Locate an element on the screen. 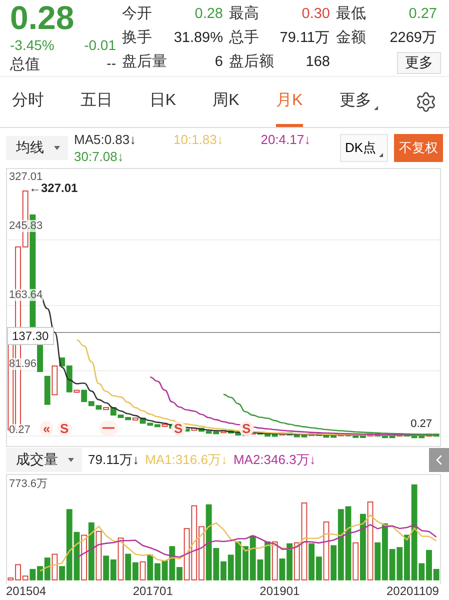  ma-legend: 20:4.17↓ is located at coordinates (297, 139).